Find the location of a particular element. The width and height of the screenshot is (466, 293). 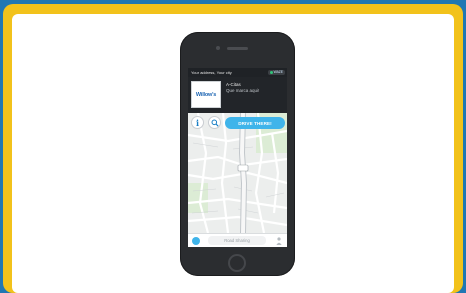

brand-logo: Willow's is located at coordinates (206, 94).